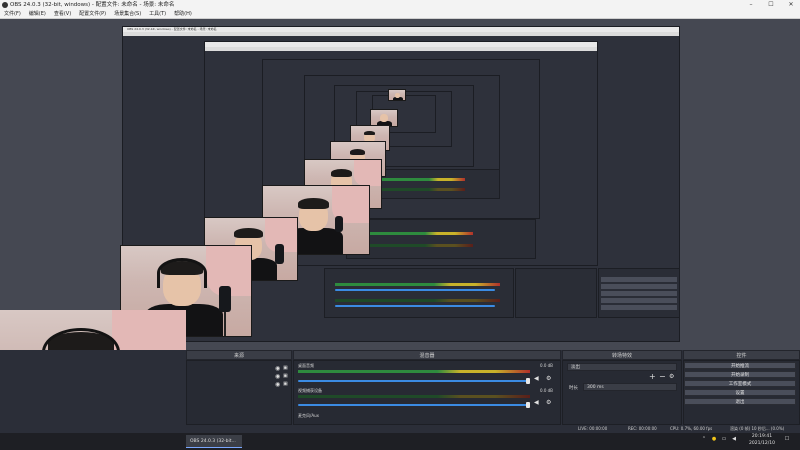  I want to click on nested-transition-panel, so click(556, 293).